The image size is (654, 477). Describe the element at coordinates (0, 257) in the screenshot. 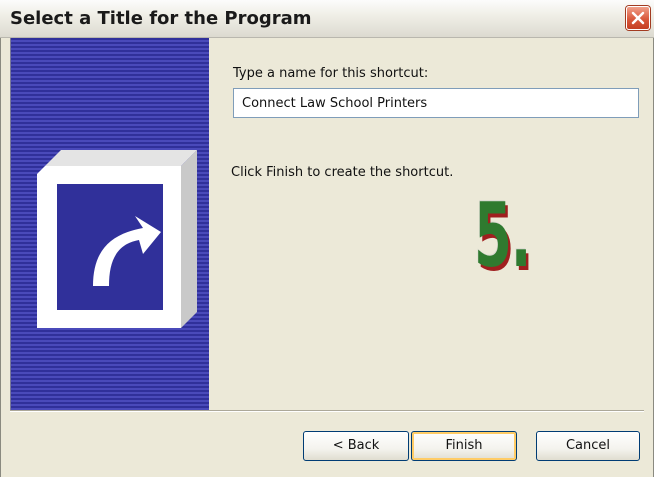

I see `window-border-left` at that location.